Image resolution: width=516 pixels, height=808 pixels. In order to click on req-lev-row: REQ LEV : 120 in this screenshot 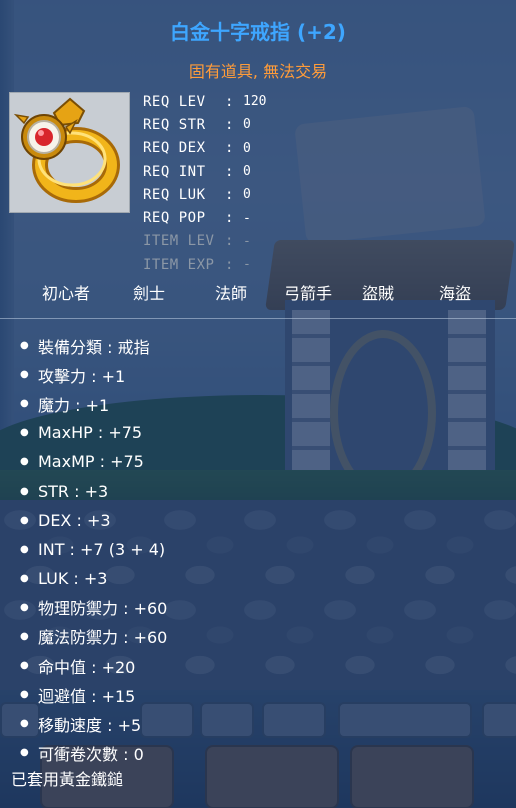, I will do `click(243, 101)`.